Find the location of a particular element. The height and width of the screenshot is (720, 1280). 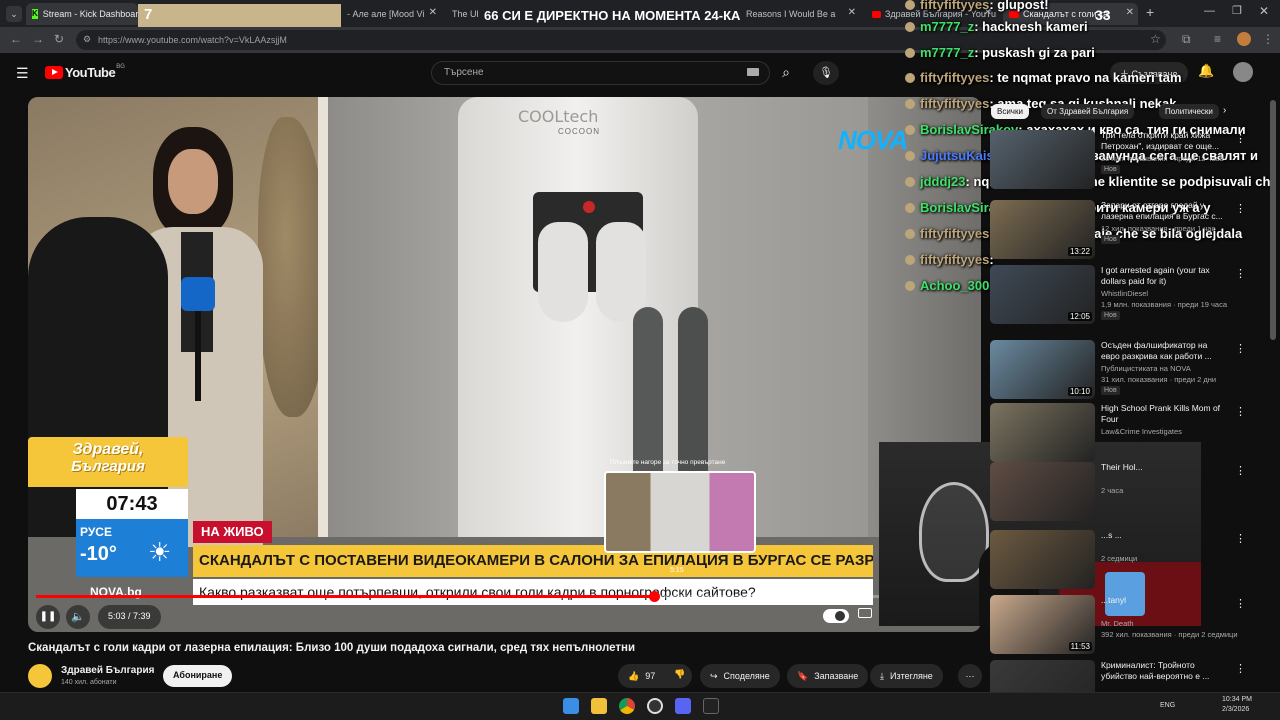

sidebar-channel-name: Law&Crime Investigates is located at coordinates (1141, 431).